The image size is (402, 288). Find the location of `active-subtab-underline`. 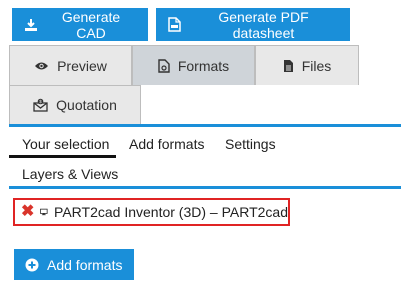

active-subtab-underline is located at coordinates (62, 156).